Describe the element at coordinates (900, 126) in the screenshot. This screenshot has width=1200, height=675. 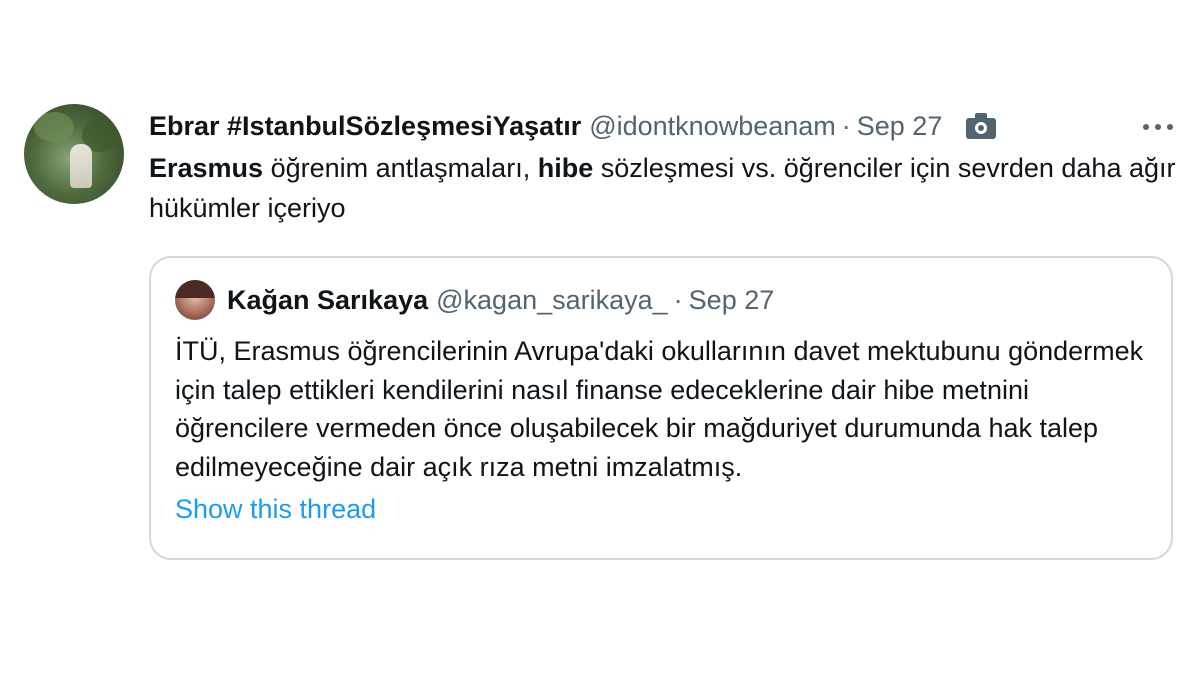
I see `tweet-date: Sep 27` at that location.